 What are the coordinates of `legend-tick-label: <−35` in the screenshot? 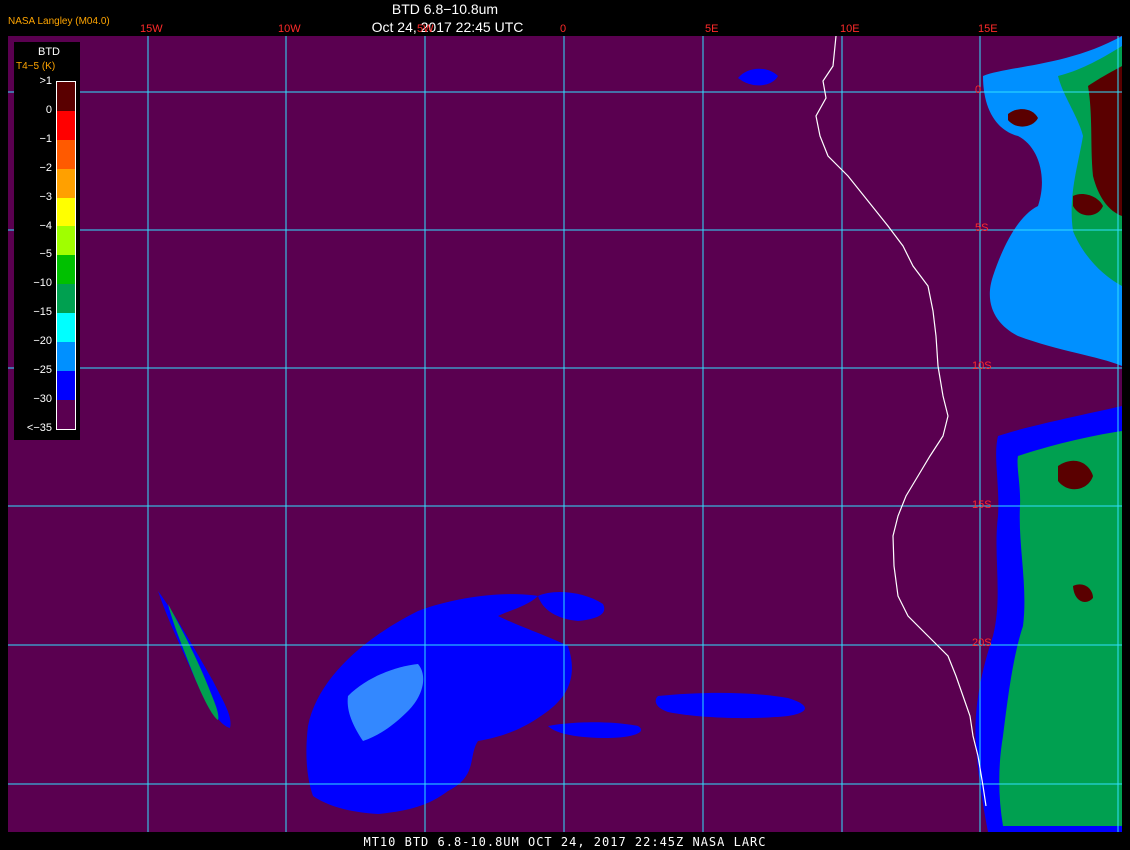 It's located at (39, 427).